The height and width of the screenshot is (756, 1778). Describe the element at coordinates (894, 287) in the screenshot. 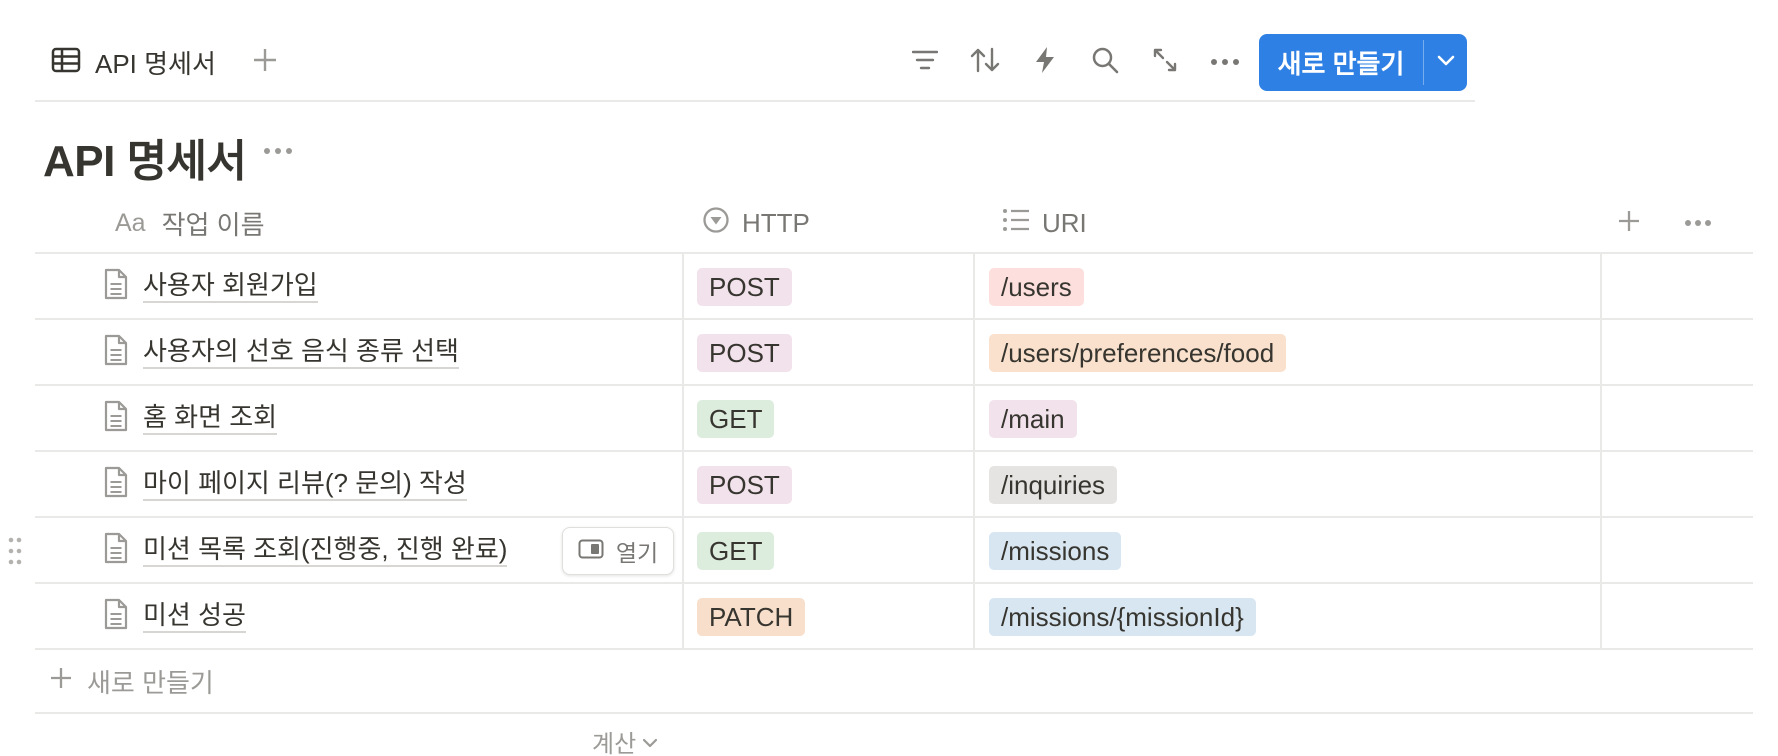

I see `table-row: 사용자 회원가입 POST/users` at that location.